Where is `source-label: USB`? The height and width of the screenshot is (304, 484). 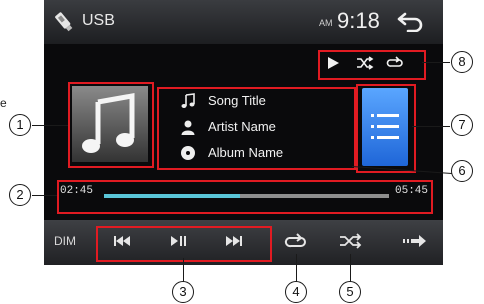
source-label: USB is located at coordinates (98, 20).